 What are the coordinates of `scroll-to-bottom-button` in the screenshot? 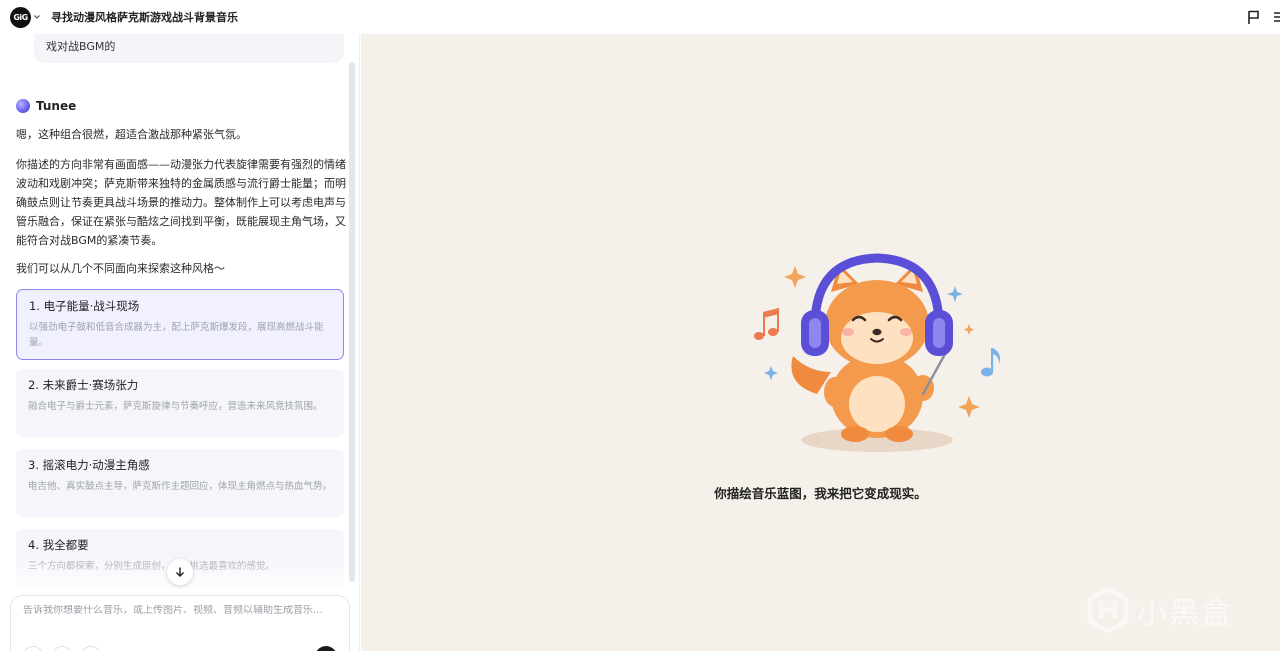 It's located at (180, 572).